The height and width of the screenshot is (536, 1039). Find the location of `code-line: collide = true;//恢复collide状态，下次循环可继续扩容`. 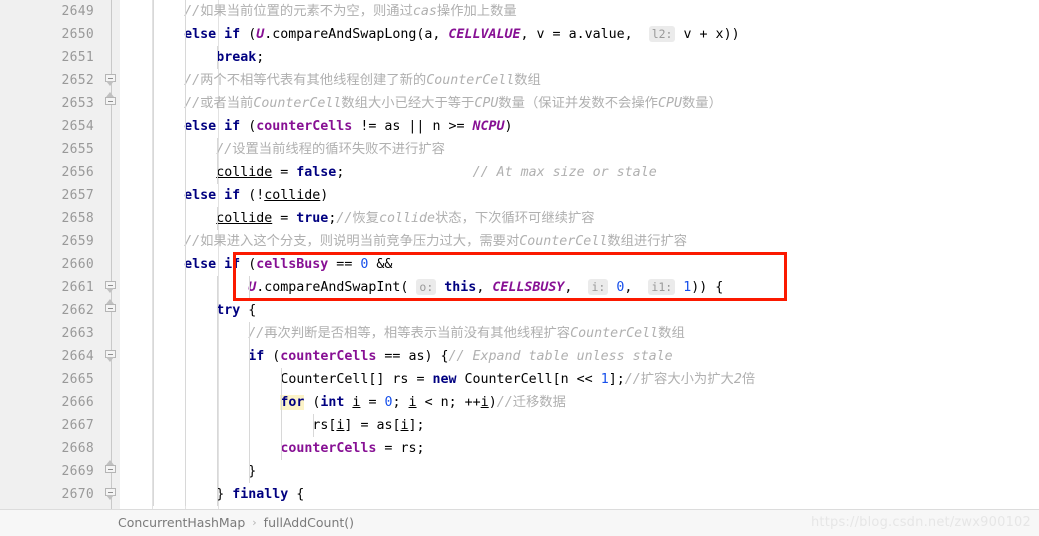

code-line: collide = true;//恢复collide状态，下次循环可继续扩容 is located at coordinates (579, 218).